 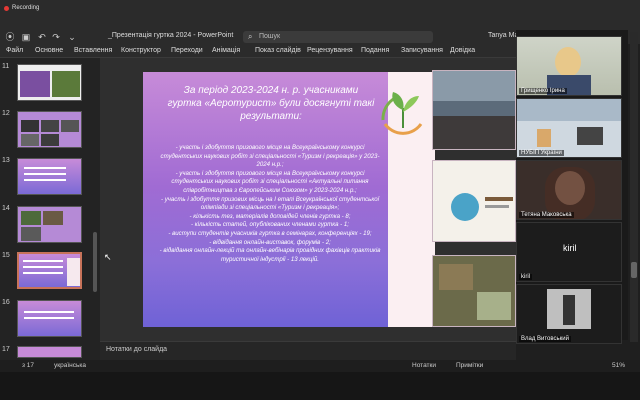 I want to click on participant-name: НУБІП України, so click(x=541, y=153).